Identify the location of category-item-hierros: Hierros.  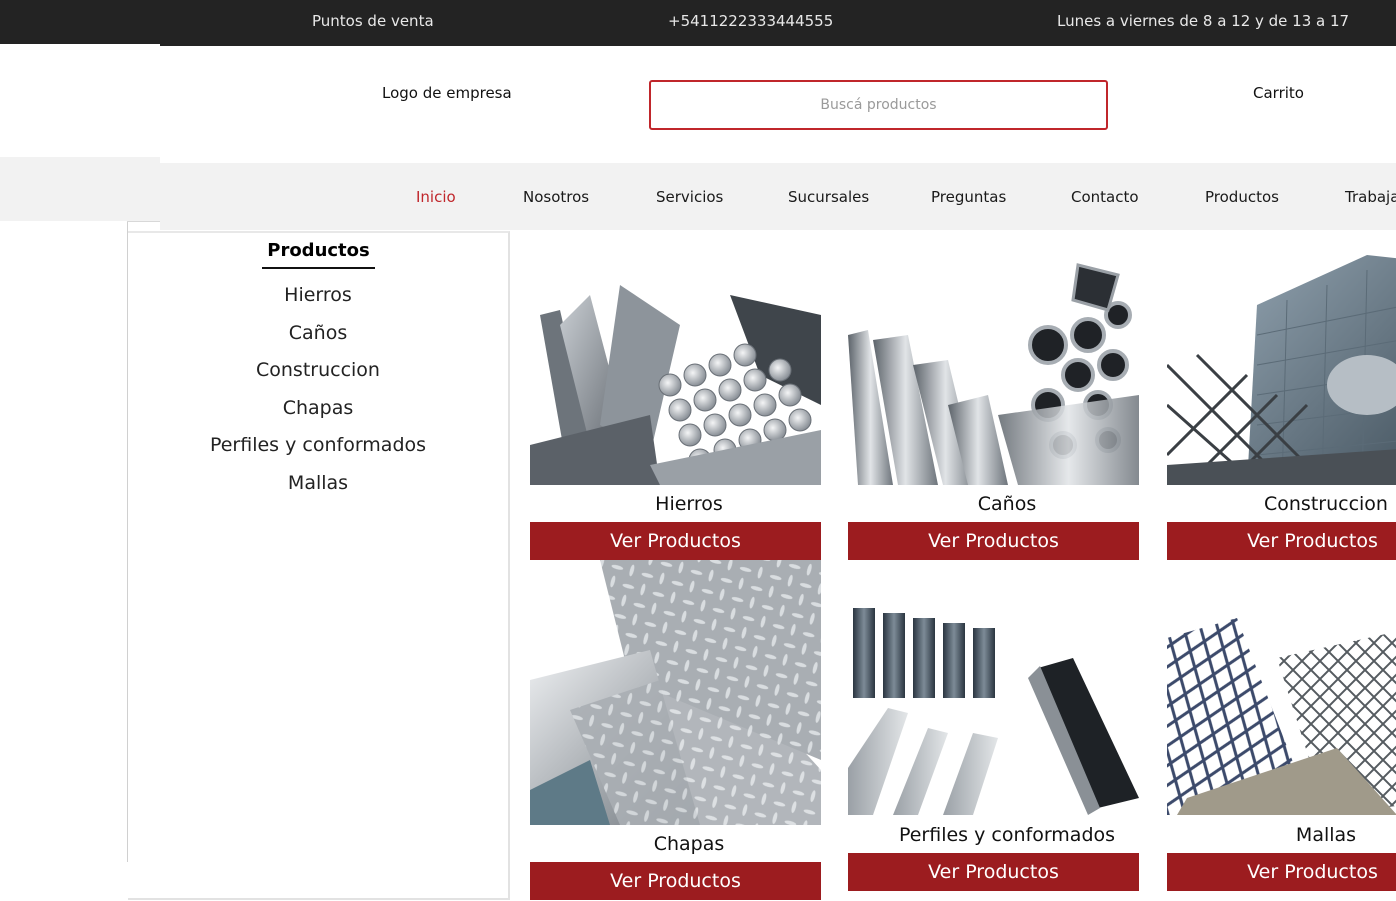
(318, 300).